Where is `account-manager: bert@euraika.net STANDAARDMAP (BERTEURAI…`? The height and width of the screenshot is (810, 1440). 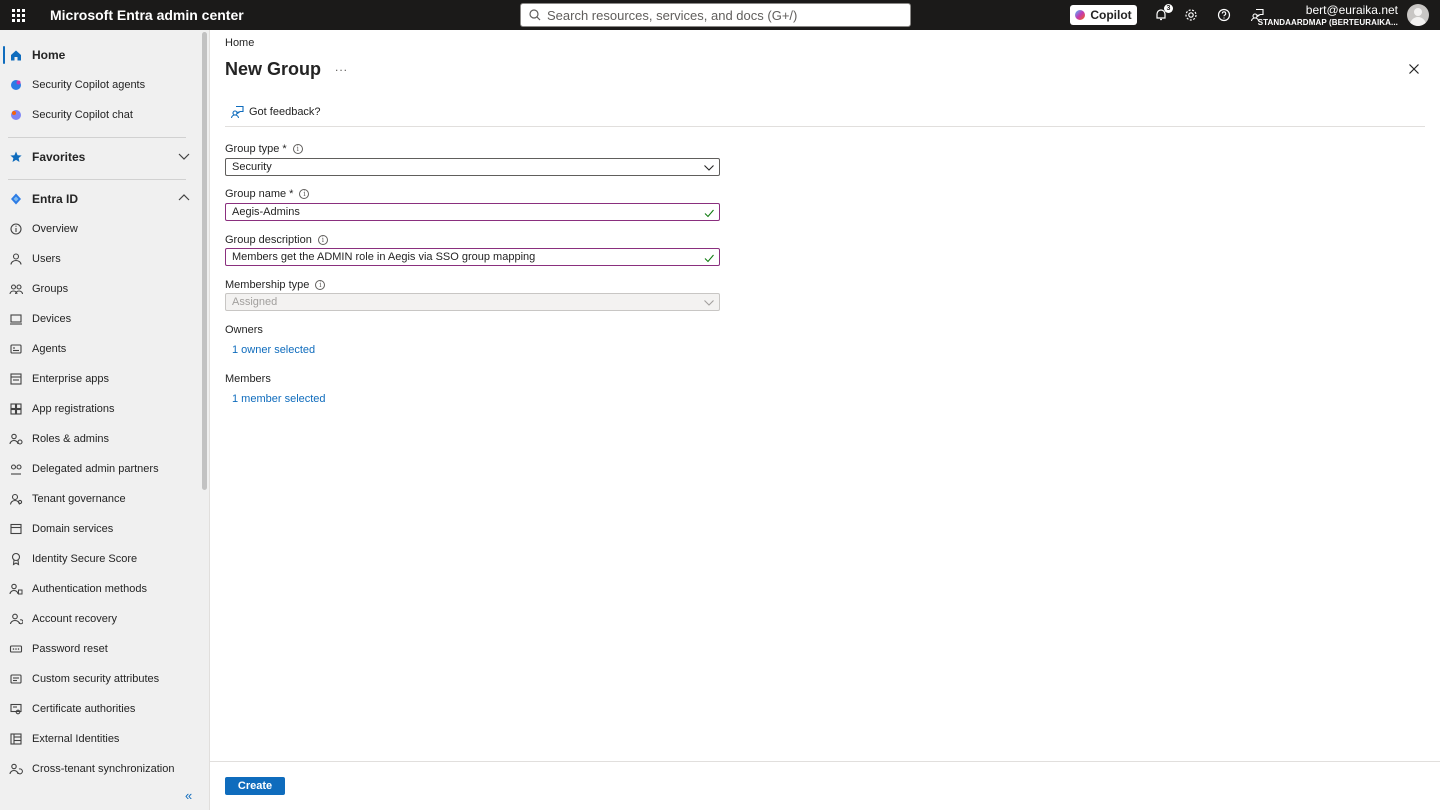 account-manager: bert@euraika.net STANDAARDMAP (BERTEURAI… is located at coordinates (1328, 15).